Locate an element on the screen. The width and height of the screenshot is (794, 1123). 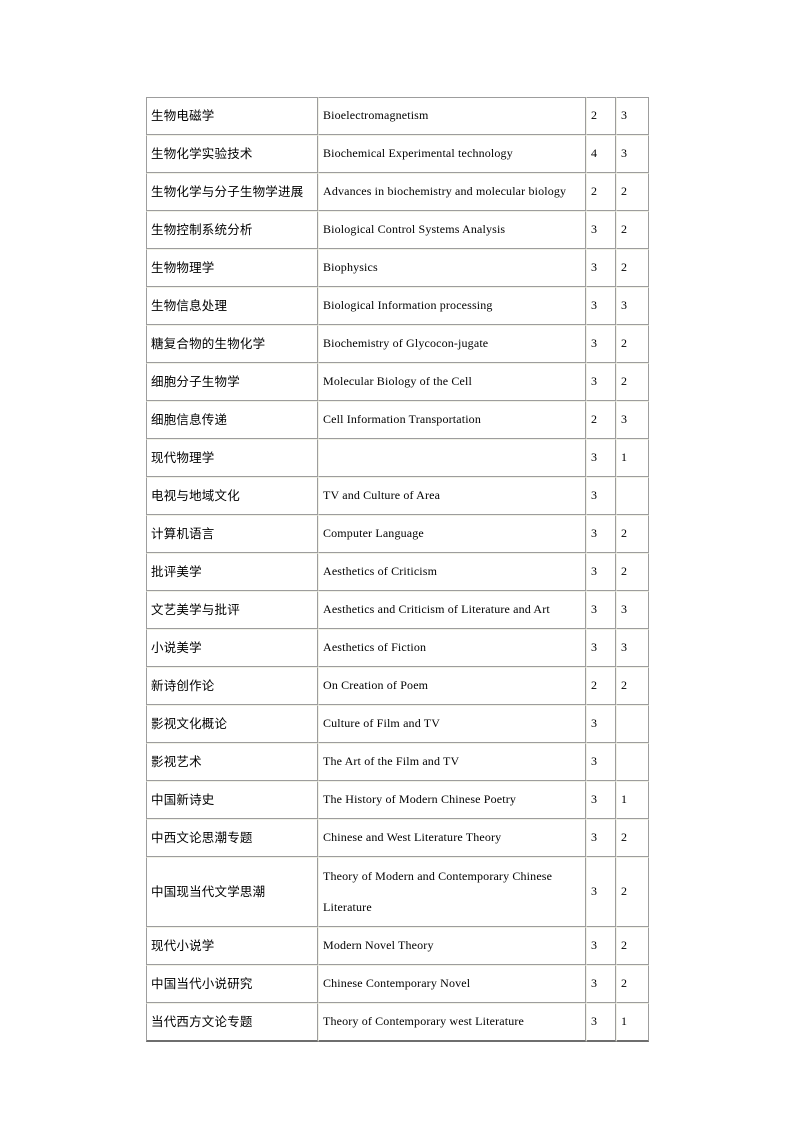
course-name-english: The History of Modern Chinese Poetry is located at coordinates (452, 800).